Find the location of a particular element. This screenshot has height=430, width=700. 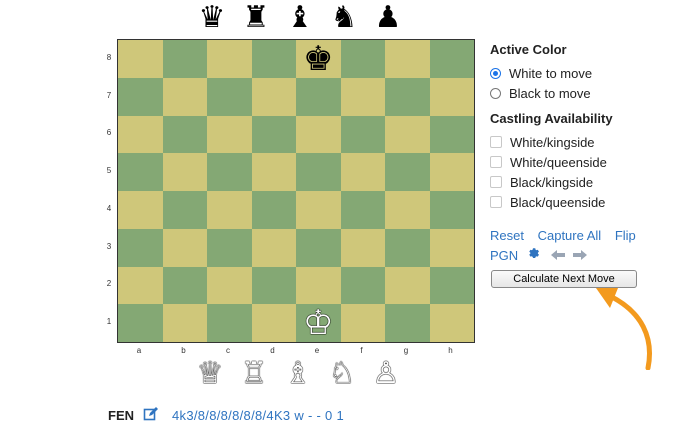

square-e1: ♔ is located at coordinates (318, 323).